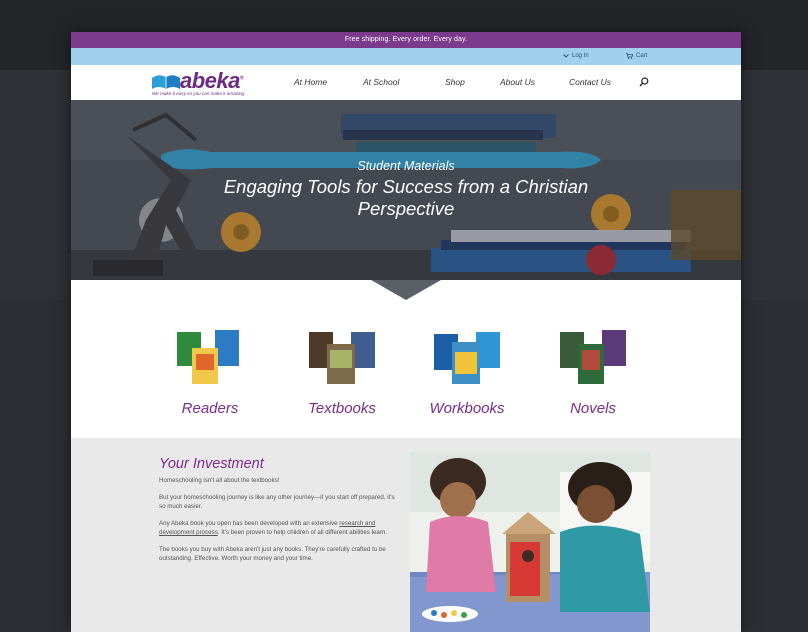  What do you see at coordinates (530, 542) in the screenshot?
I see `family-painting-photo` at bounding box center [530, 542].